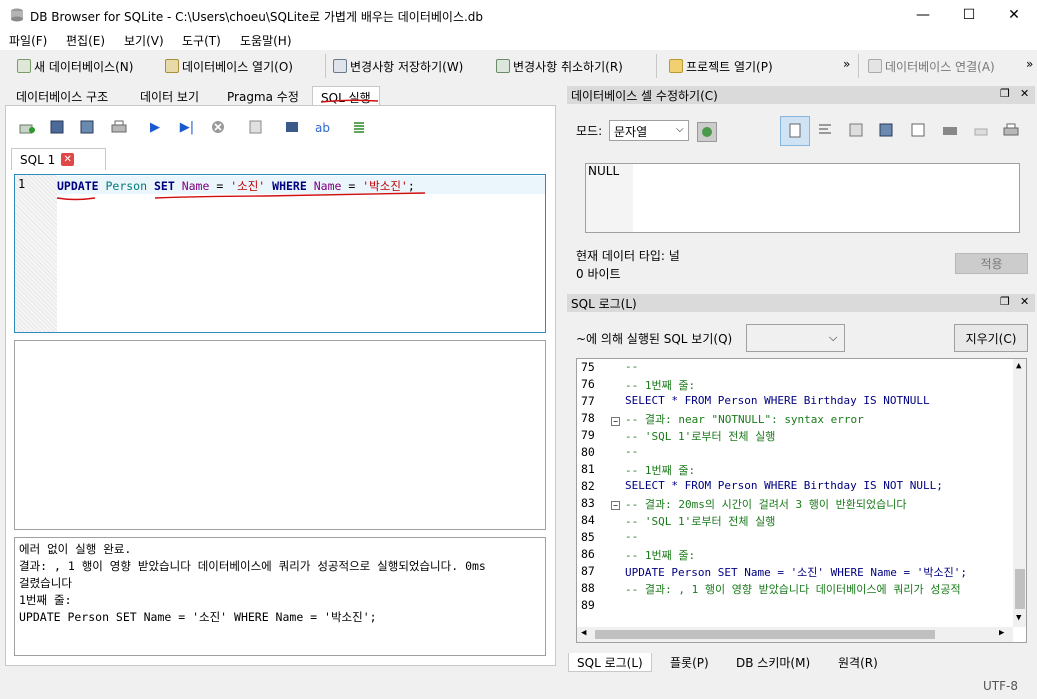  What do you see at coordinates (802, 198) in the screenshot?
I see `cell-value-editor: NULL` at bounding box center [802, 198].